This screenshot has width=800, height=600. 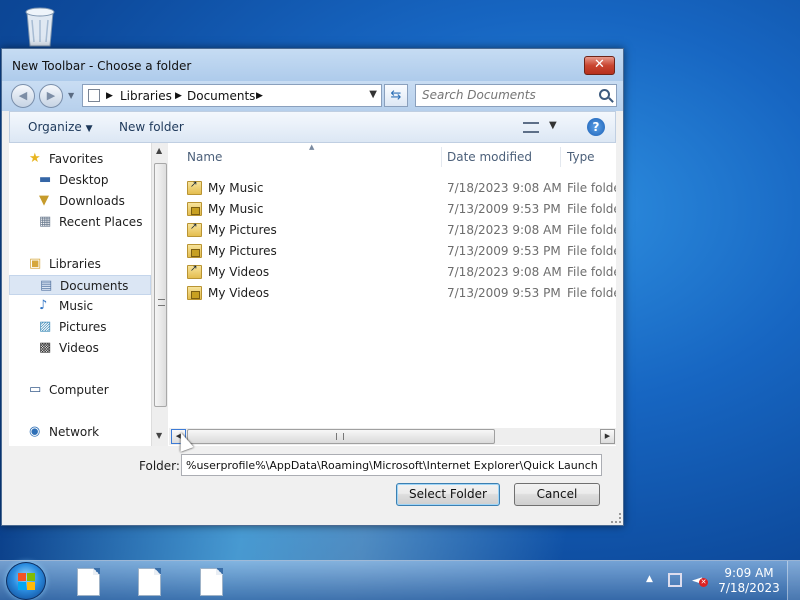 What do you see at coordinates (159, 466) in the screenshot?
I see `folder-label: Folder:` at bounding box center [159, 466].